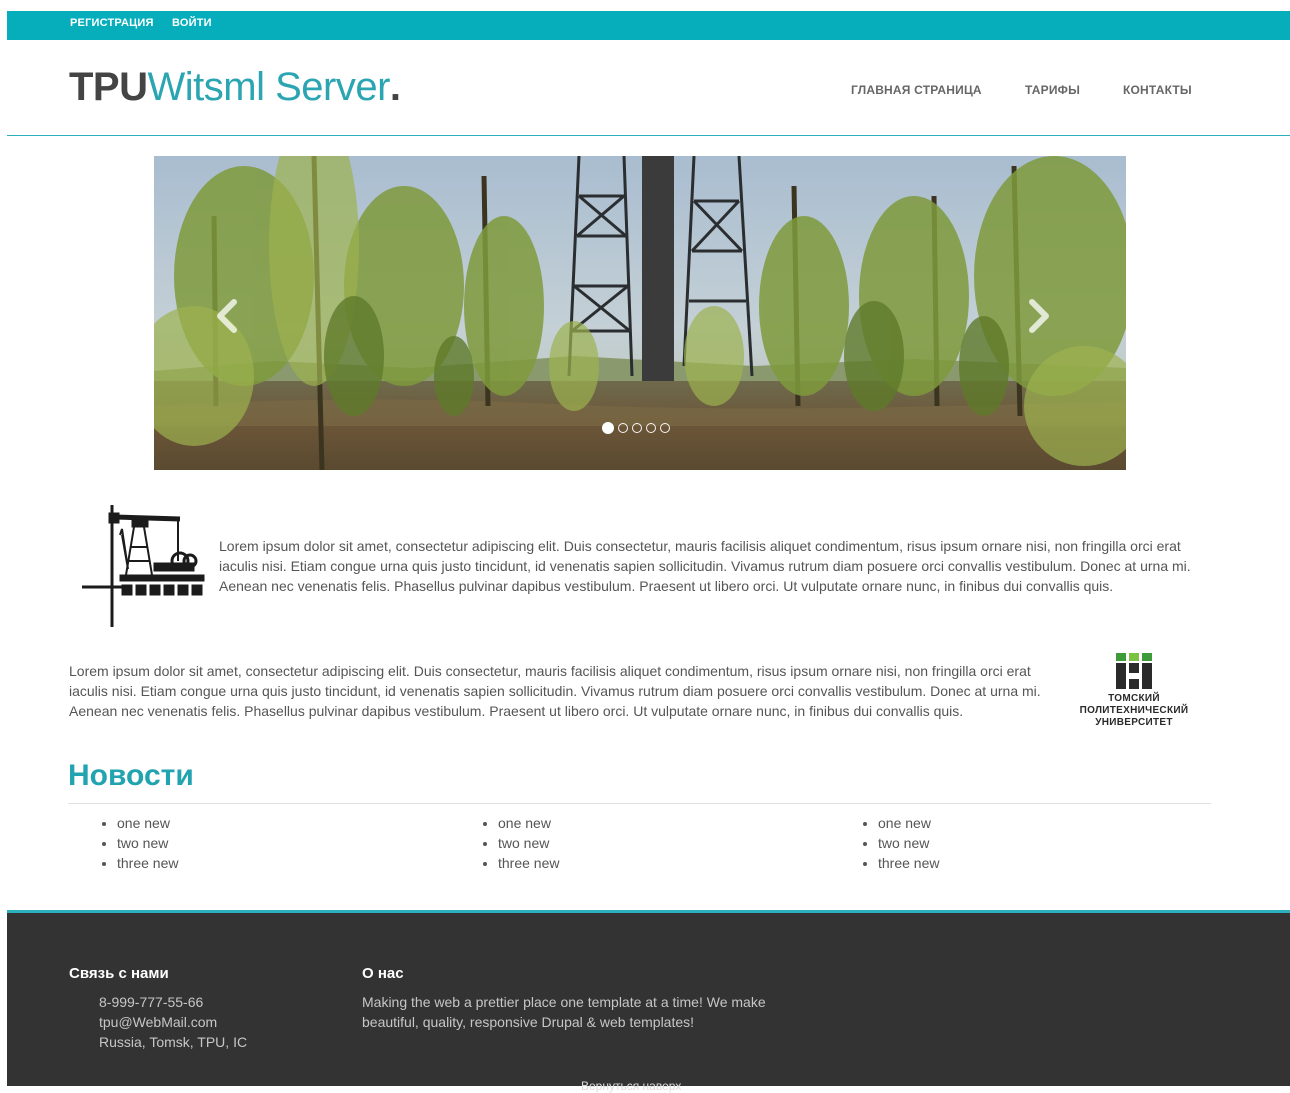 Image resolution: width=1290 pixels, height=1093 pixels. I want to click on news-column-3: one new two new three new, so click(899, 843).